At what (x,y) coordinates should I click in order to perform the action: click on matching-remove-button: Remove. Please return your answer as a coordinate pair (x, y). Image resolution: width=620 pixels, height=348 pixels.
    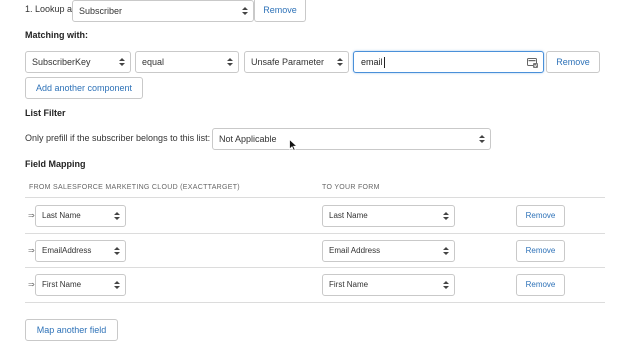
    Looking at the image, I should click on (573, 62).